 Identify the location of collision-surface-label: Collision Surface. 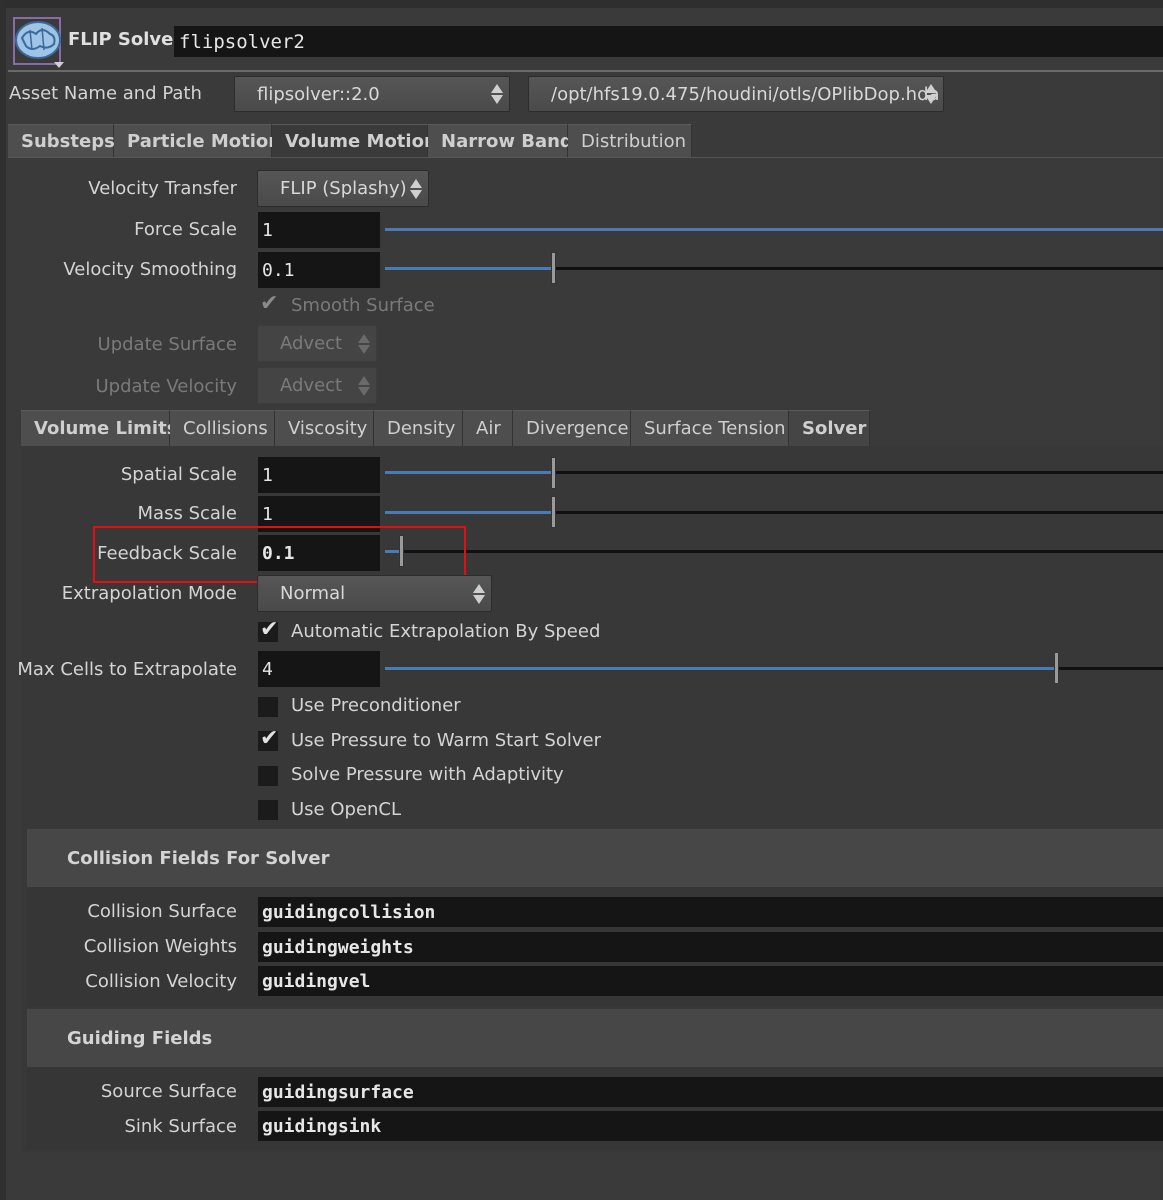
(162, 911).